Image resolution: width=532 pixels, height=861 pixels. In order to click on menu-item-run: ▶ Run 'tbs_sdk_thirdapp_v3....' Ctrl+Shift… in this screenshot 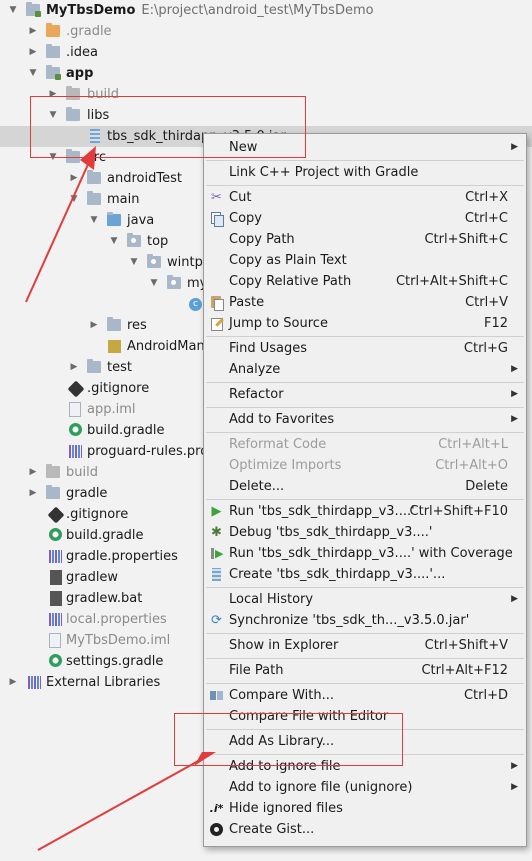, I will do `click(365, 511)`.